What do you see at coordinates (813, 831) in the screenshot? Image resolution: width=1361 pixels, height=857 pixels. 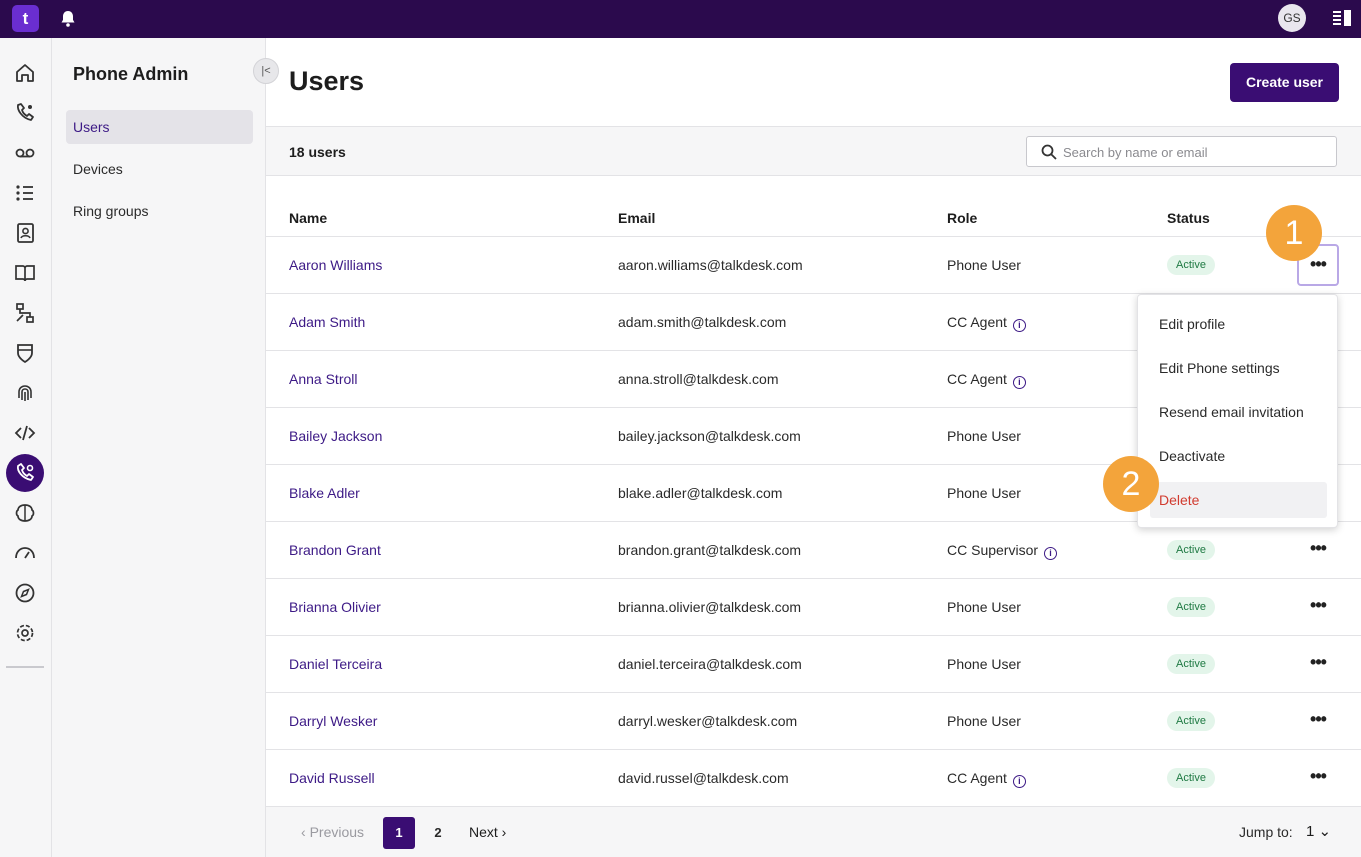 I see `pagination: ‹ Previous 1 2 Next › Jump to: 1 ⌄` at bounding box center [813, 831].